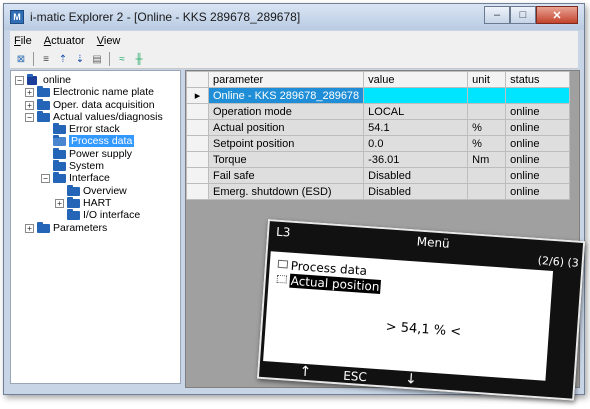  I want to click on tree-node-online: − online, so click(95, 80).